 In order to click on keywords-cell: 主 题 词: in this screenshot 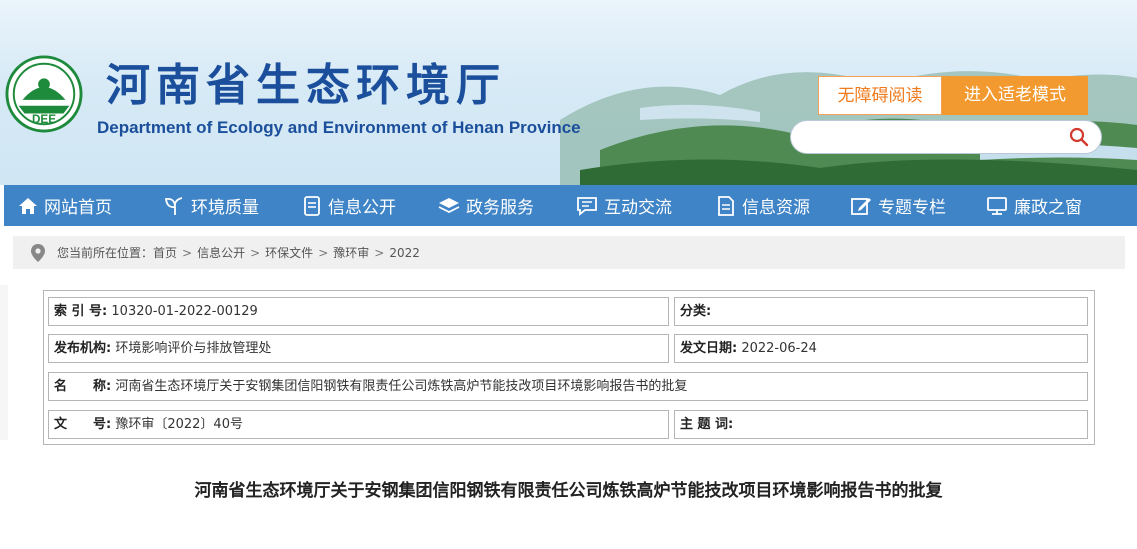, I will do `click(881, 424)`.